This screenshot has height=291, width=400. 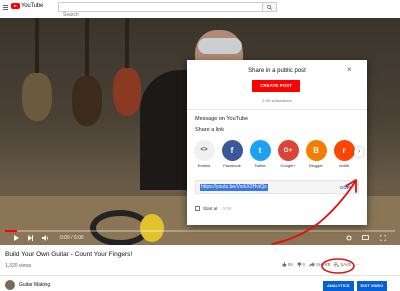 What do you see at coordinates (210, 130) in the screenshot?
I see `share-link-heading: Share a link` at bounding box center [210, 130].